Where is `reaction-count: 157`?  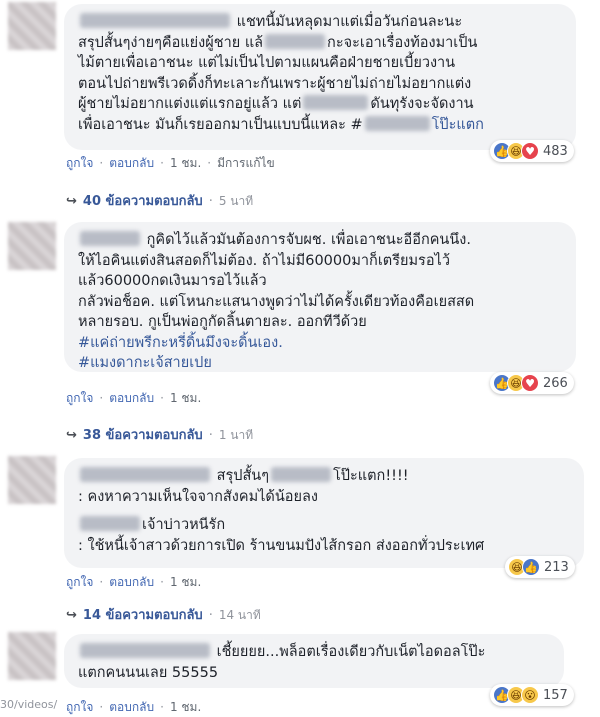
reaction-count: 157 is located at coordinates (555, 695).